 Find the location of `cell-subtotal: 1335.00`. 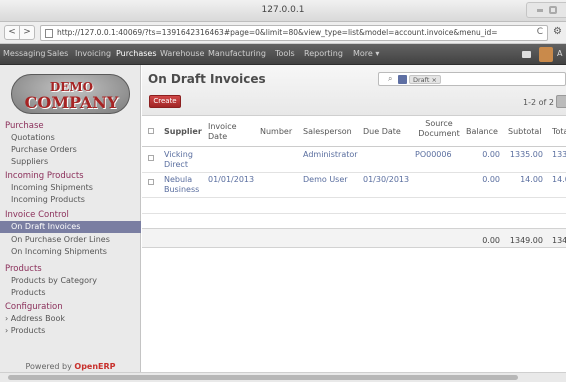

cell-subtotal: 1335.00 is located at coordinates (526, 154).